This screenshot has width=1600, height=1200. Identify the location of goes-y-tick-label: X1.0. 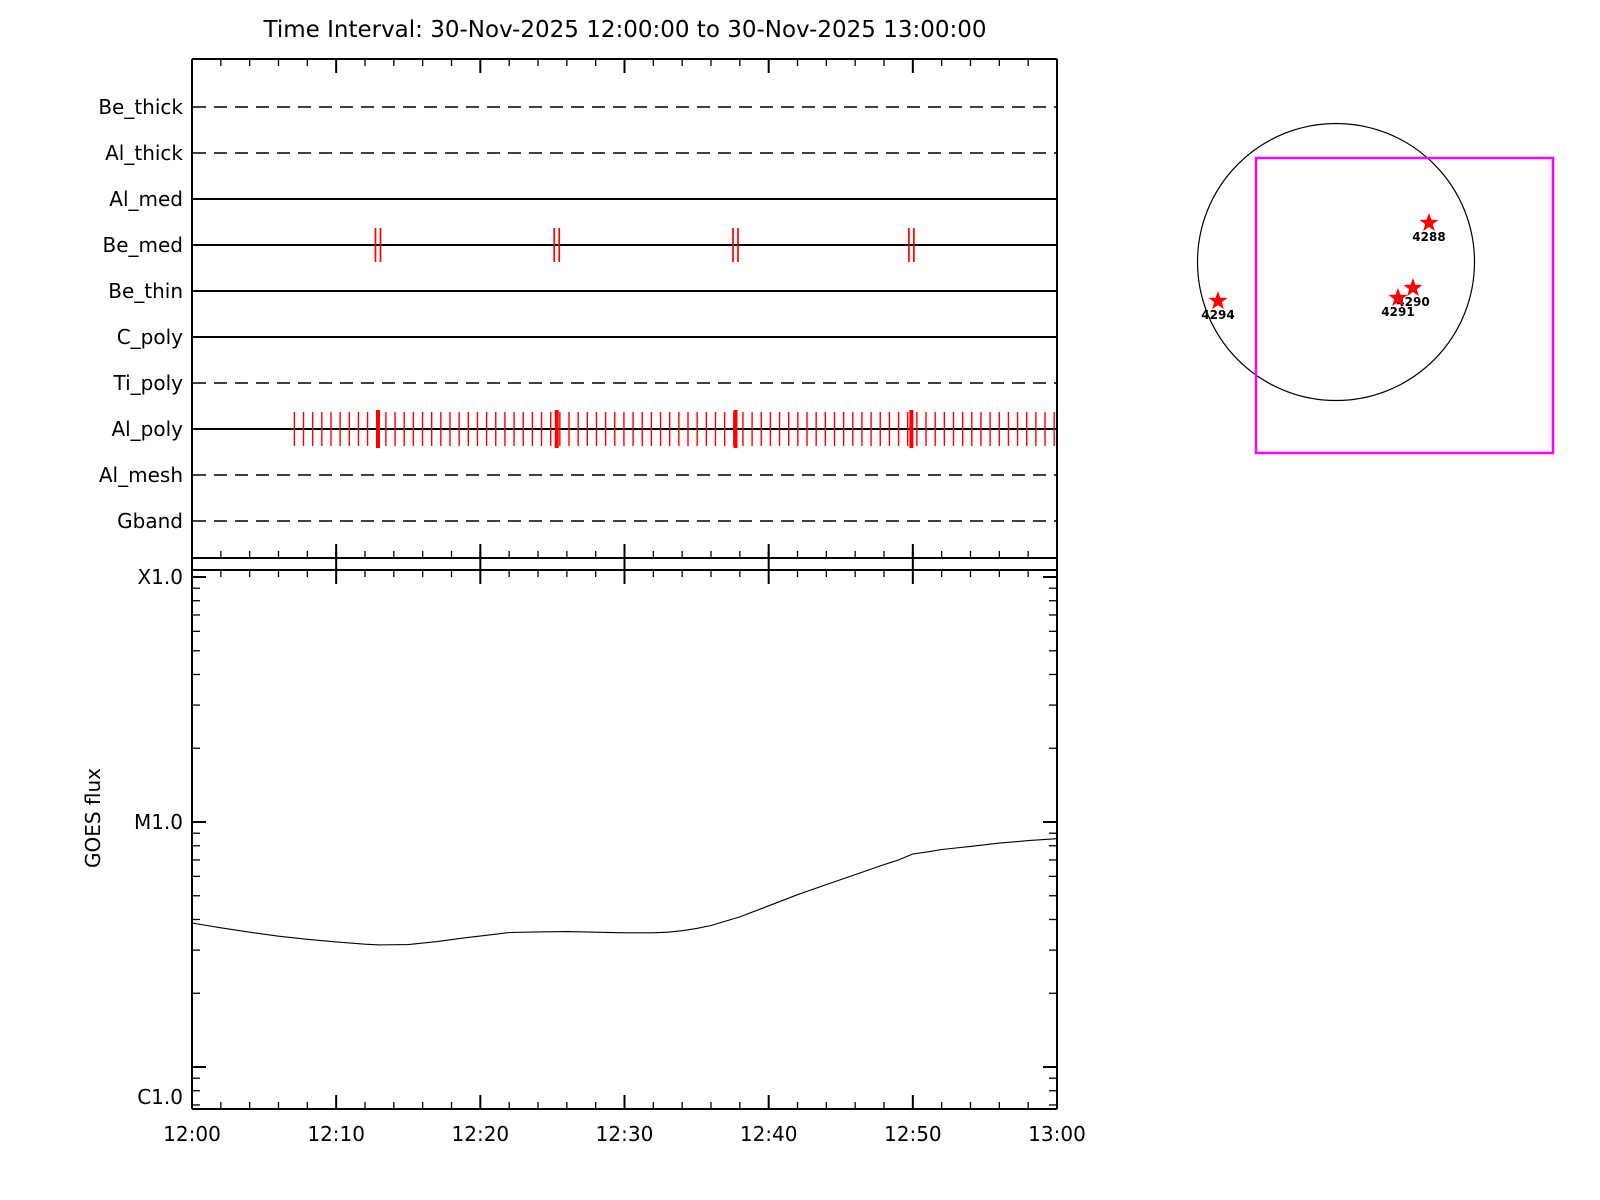
(160, 577).